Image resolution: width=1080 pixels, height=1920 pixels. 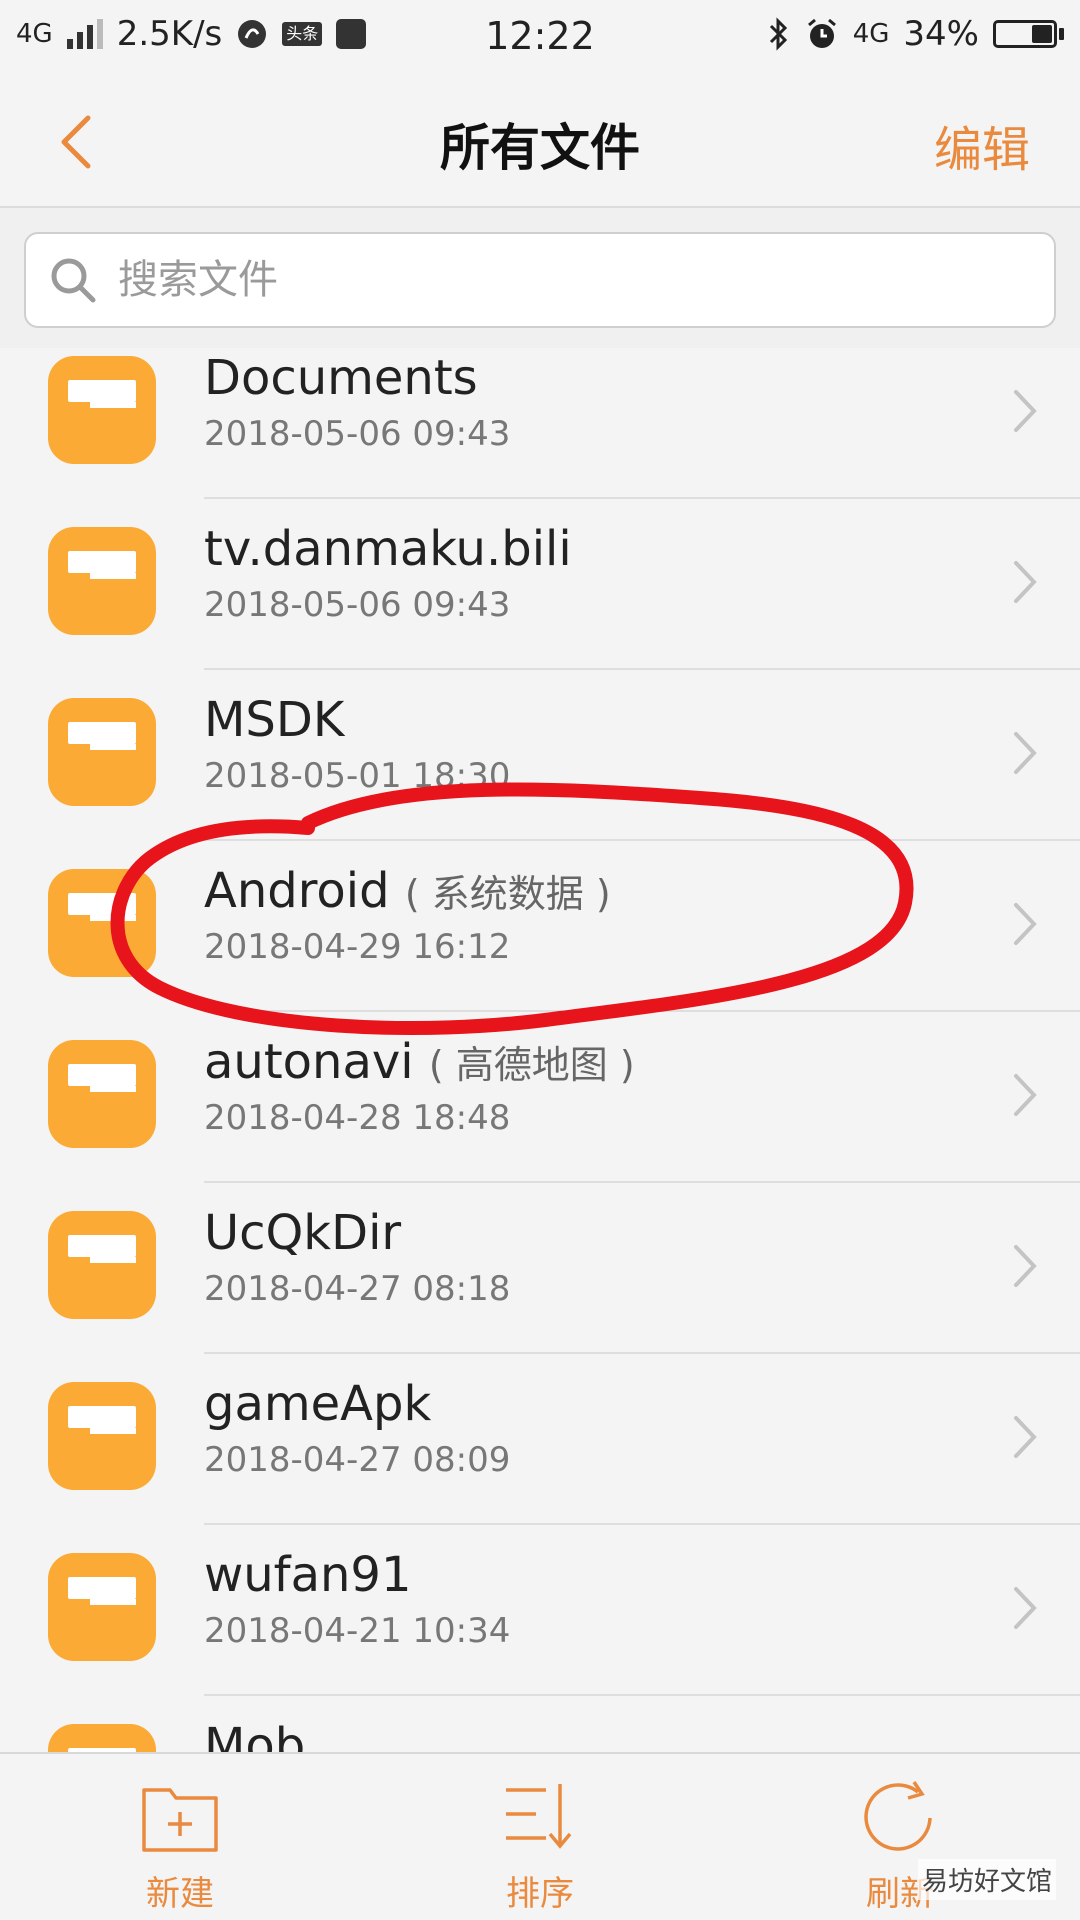 I want to click on search-icon, so click(x=73, y=280).